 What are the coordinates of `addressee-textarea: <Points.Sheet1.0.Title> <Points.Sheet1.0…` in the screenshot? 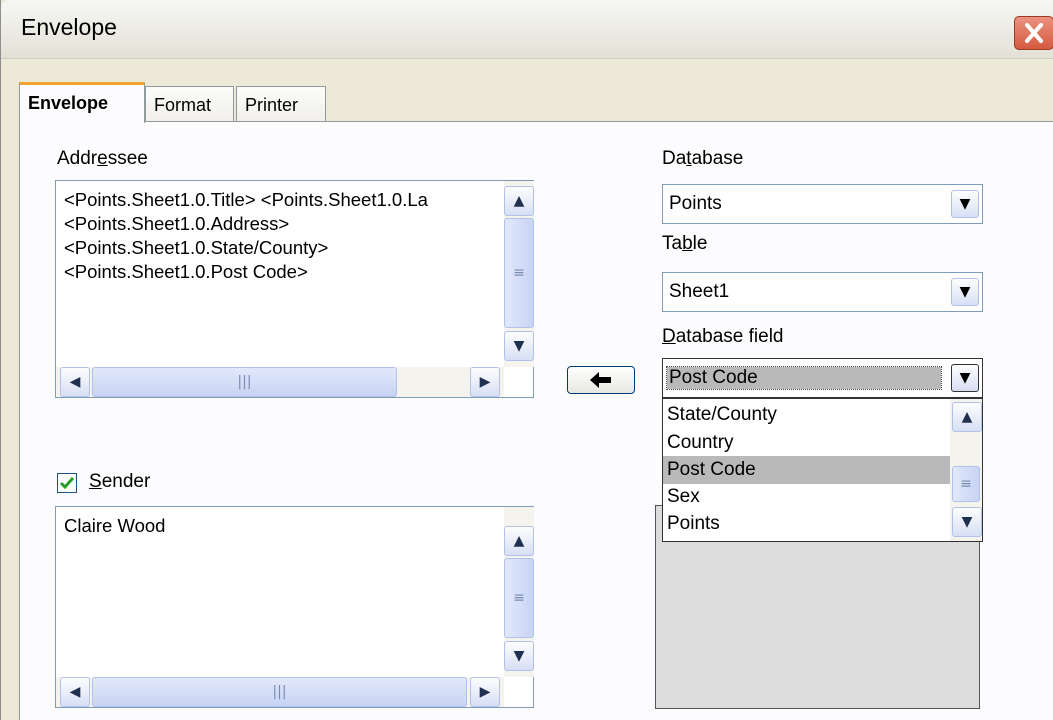 It's located at (294, 289).